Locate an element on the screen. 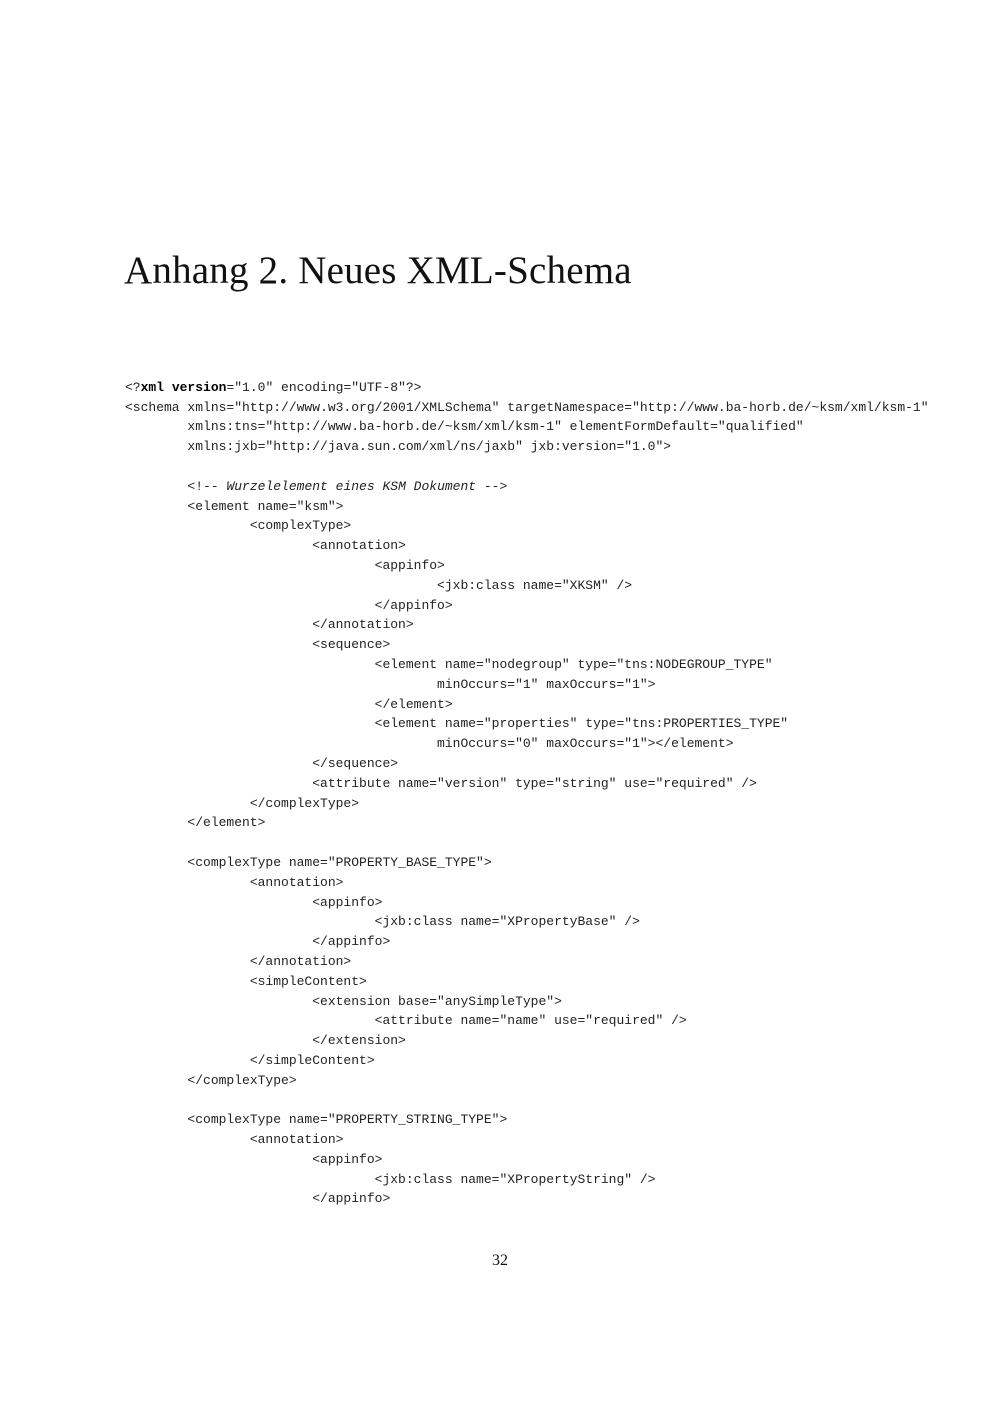 The image size is (1000, 1415). page-number: 32 is located at coordinates (500, 1260).